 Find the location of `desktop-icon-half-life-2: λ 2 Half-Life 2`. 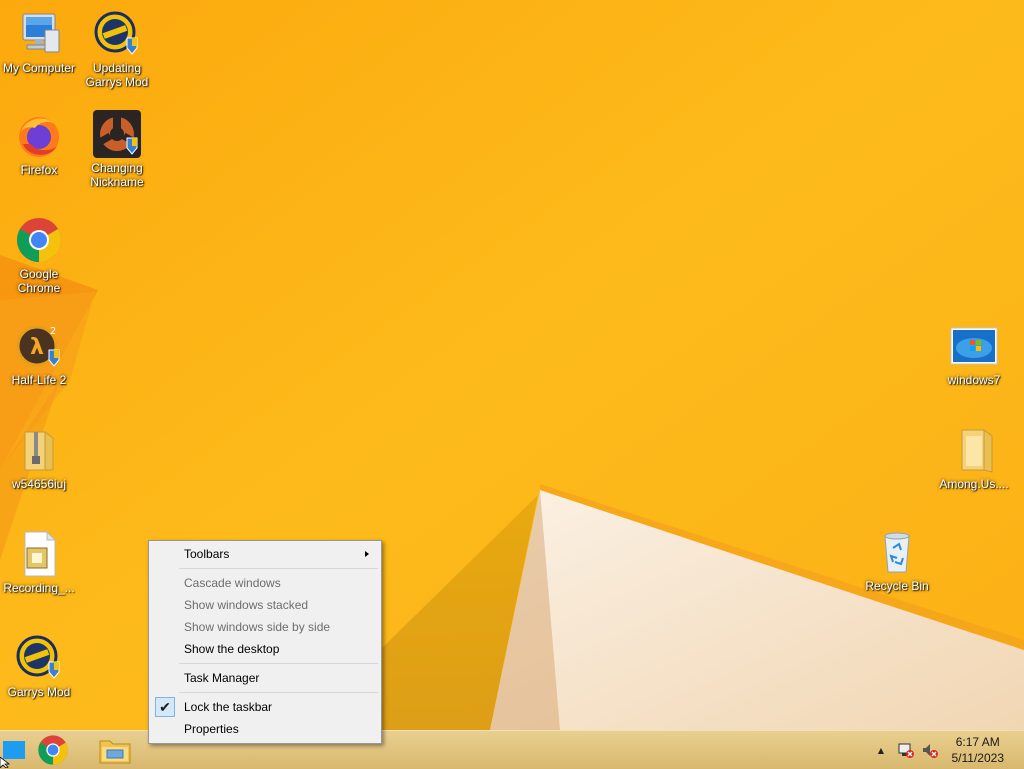

desktop-icon-half-life-2: λ 2 Half-Life 2 is located at coordinates (39, 354).